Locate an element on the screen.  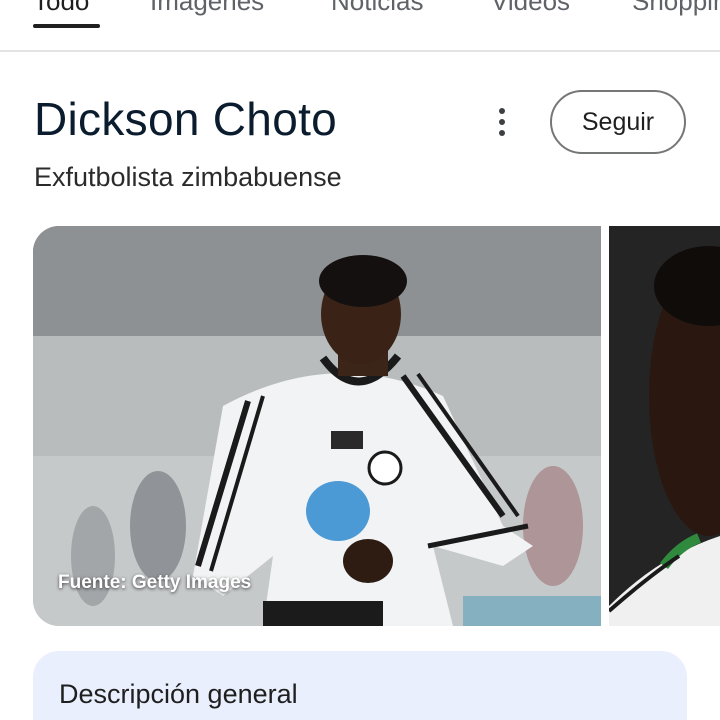
follow-button: Seguir is located at coordinates (618, 122).